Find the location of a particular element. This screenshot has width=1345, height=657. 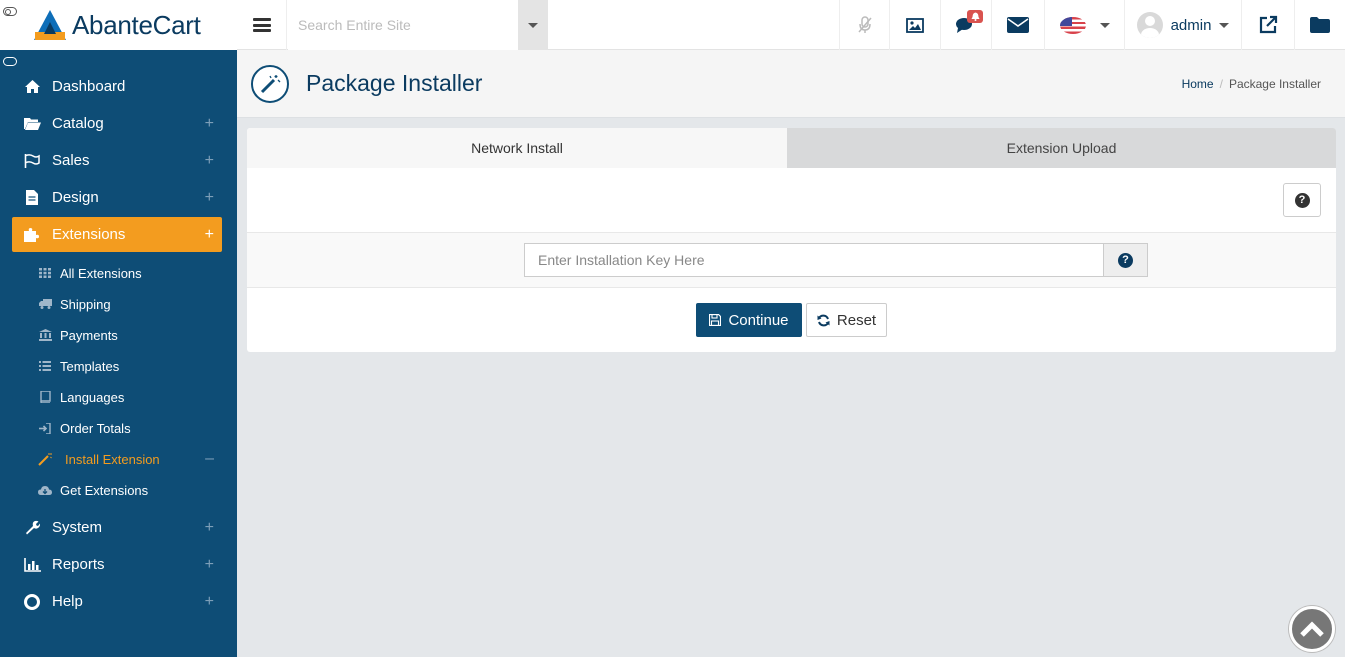

microphone-button is located at coordinates (864, 25).